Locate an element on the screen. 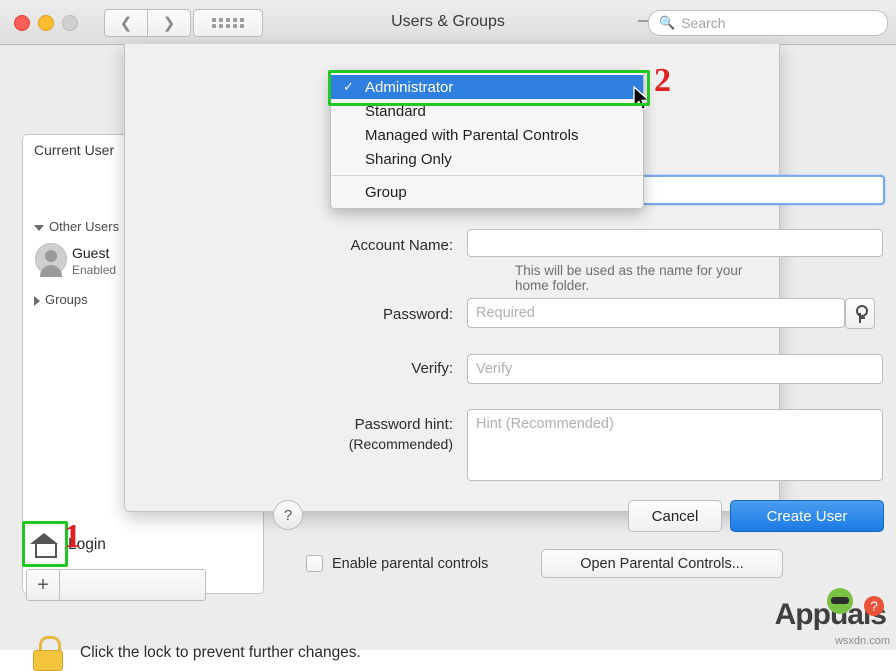  window-titlebar: ❮ ❯ Users & Groups 🔍 Search is located at coordinates (448, 22).